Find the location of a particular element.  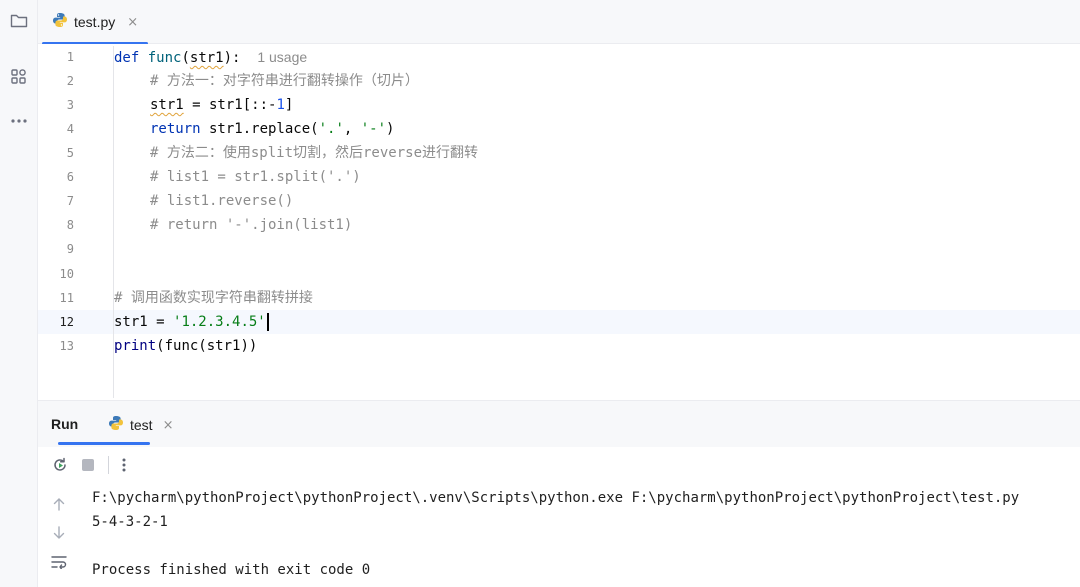

code-line-13: print(func(str1)) is located at coordinates (185, 346).